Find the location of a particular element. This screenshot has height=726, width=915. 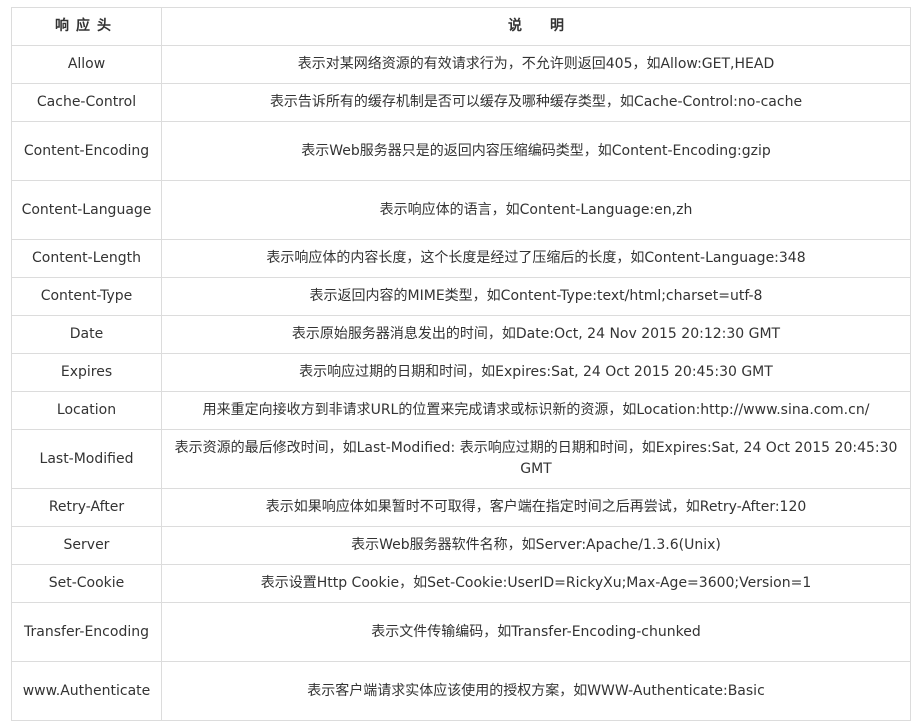

description-cell: 表示Web服务器软件名称，如Server:Apache/1.3.6(Unix) is located at coordinates (536, 545).